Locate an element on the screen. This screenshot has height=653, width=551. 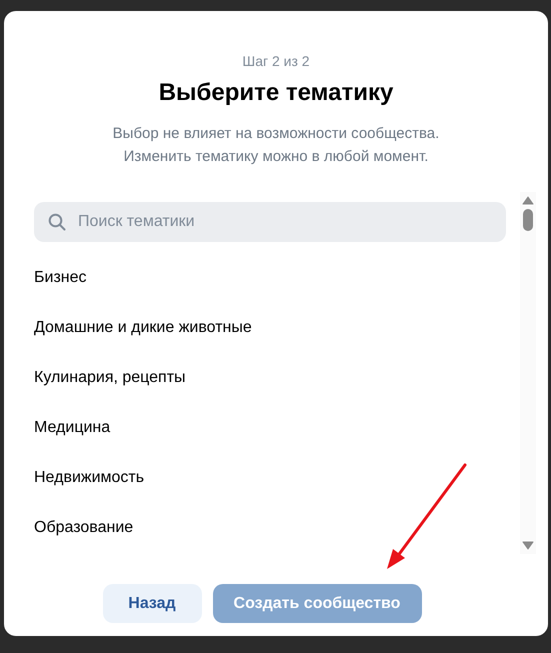
subtitle-text: Изменить тематику можно в любой момент. is located at coordinates (276, 157).